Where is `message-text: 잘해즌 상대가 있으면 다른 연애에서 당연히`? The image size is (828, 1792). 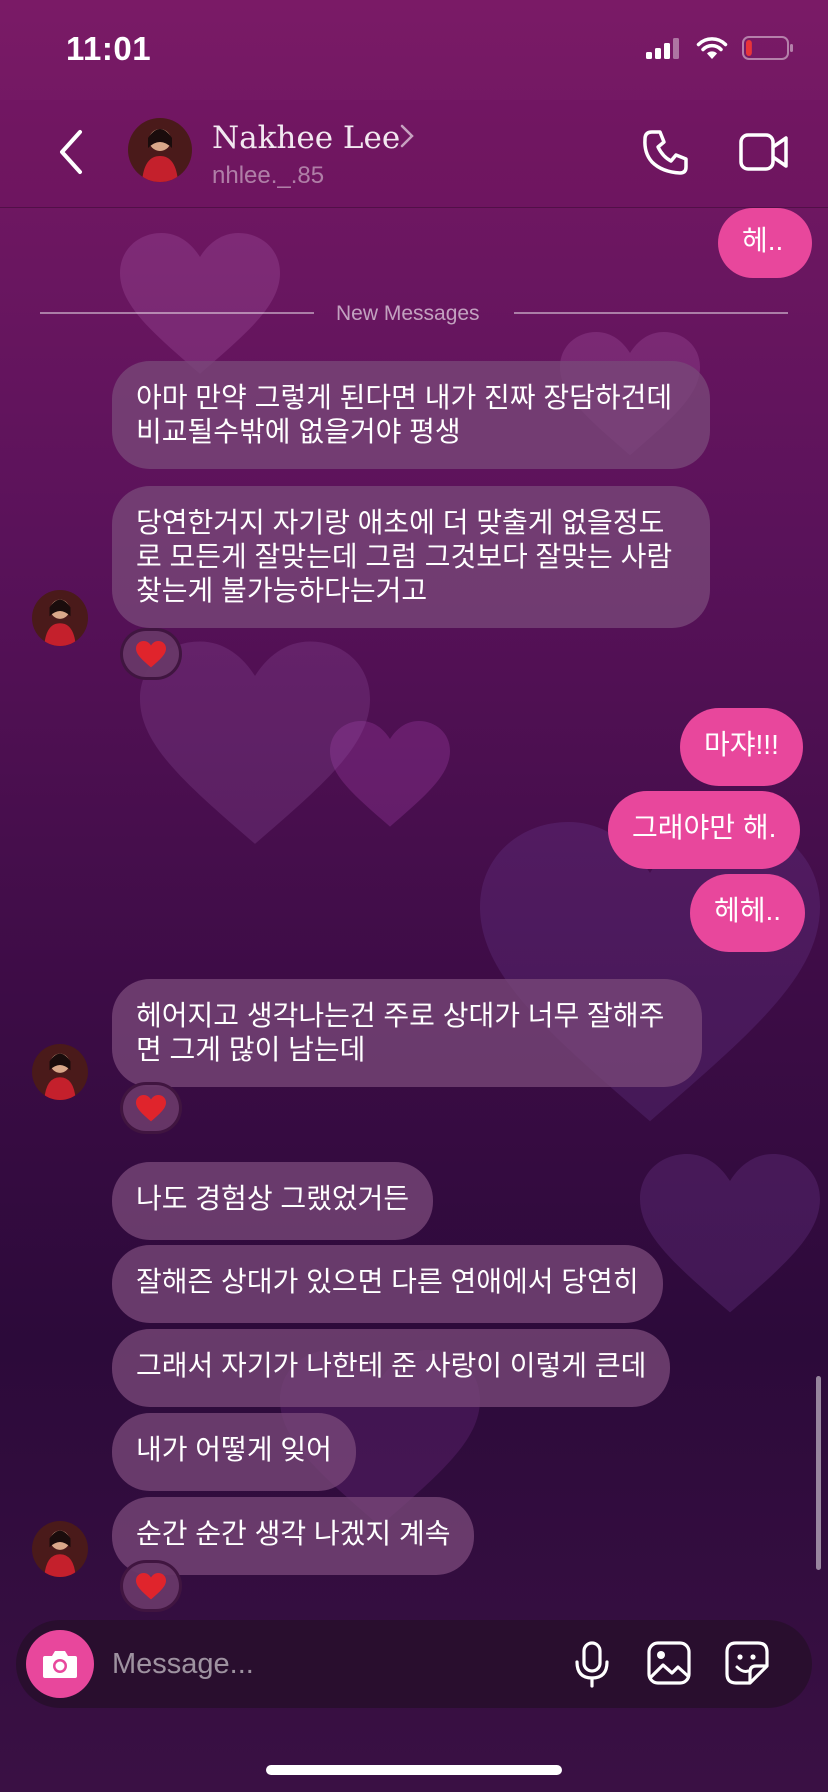
message-text: 잘해즌 상대가 있으면 다른 연애에서 당연히 is located at coordinates (387, 1281).